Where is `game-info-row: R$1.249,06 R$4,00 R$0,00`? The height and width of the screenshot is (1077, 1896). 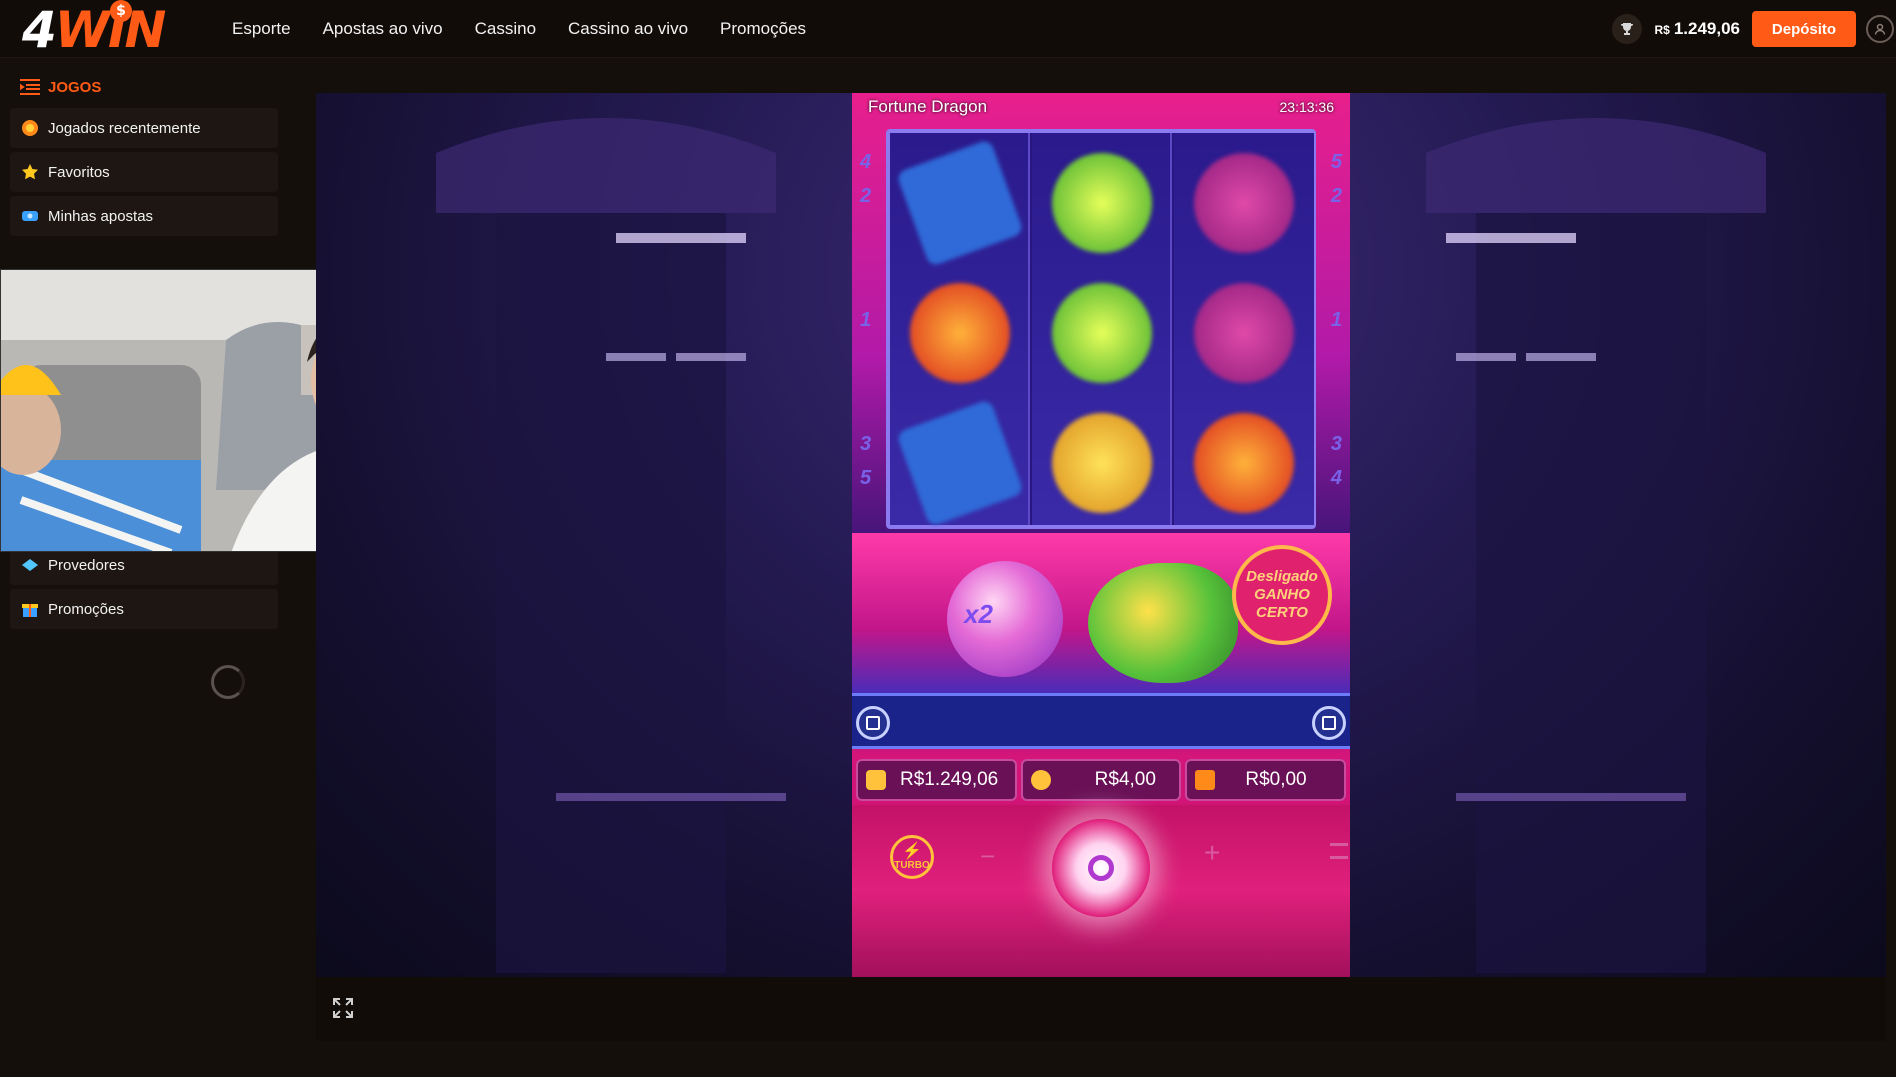 game-info-row: R$1.249,06 R$4,00 R$0,00 is located at coordinates (1101, 780).